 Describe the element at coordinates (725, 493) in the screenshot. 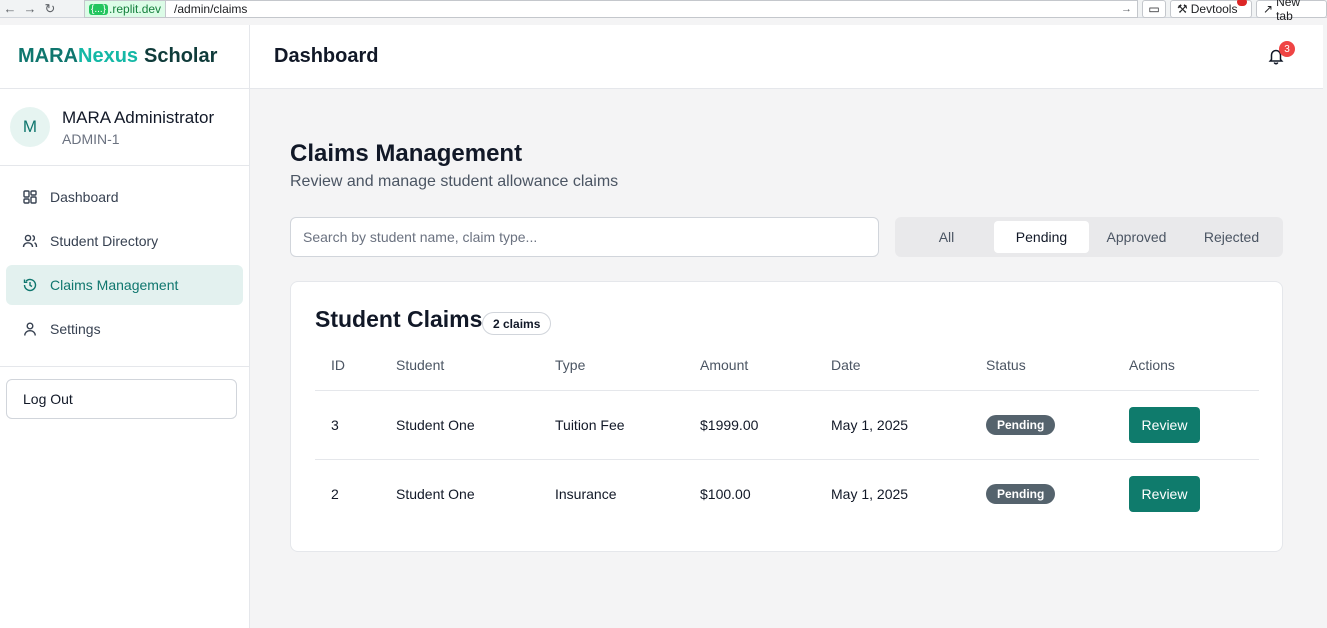

I see `claim-amount: $100.00` at that location.